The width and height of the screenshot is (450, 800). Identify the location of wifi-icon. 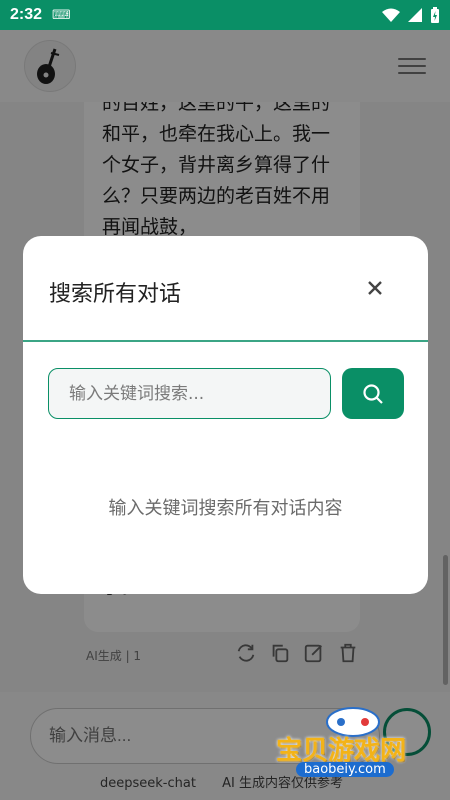
(391, 15).